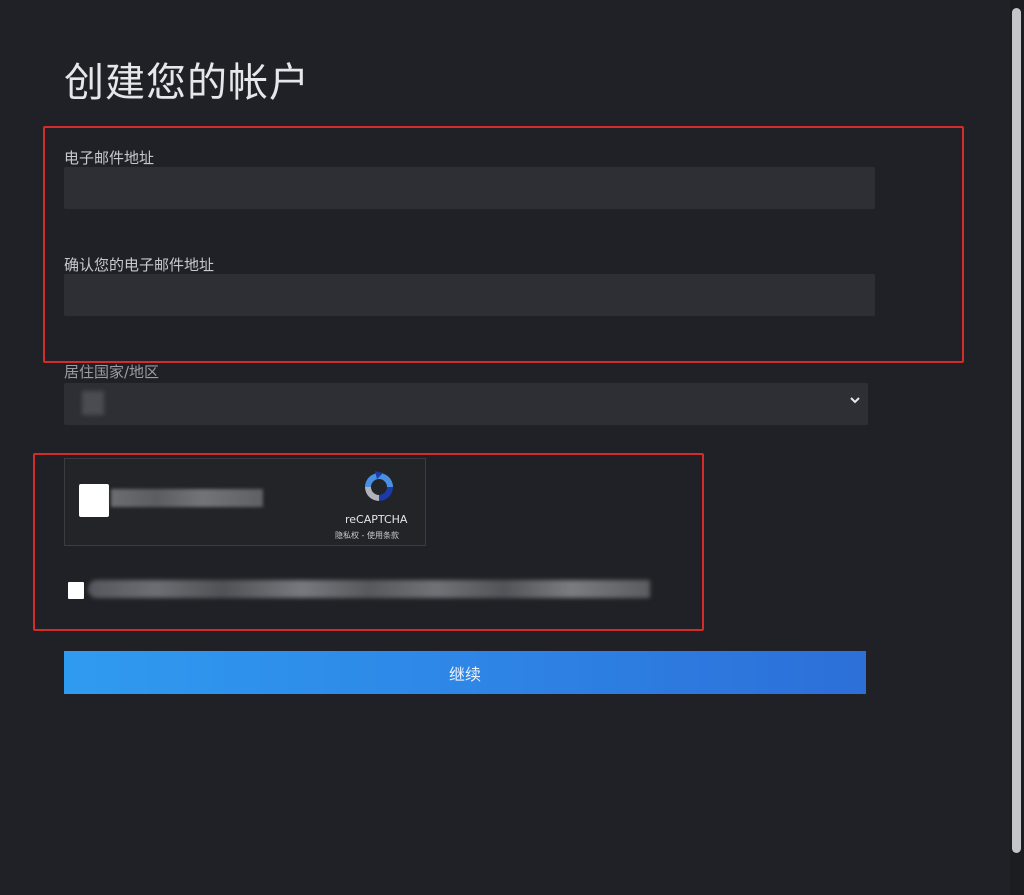 This screenshot has width=1024, height=895. Describe the element at coordinates (1016, 430) in the screenshot. I see `scrollbar-thumb` at that location.